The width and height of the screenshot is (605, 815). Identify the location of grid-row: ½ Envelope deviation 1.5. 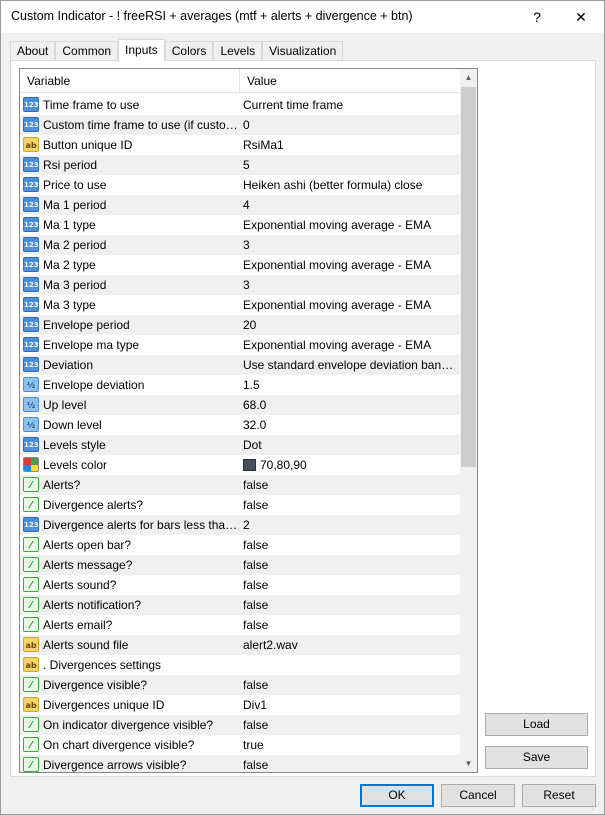
(240, 385).